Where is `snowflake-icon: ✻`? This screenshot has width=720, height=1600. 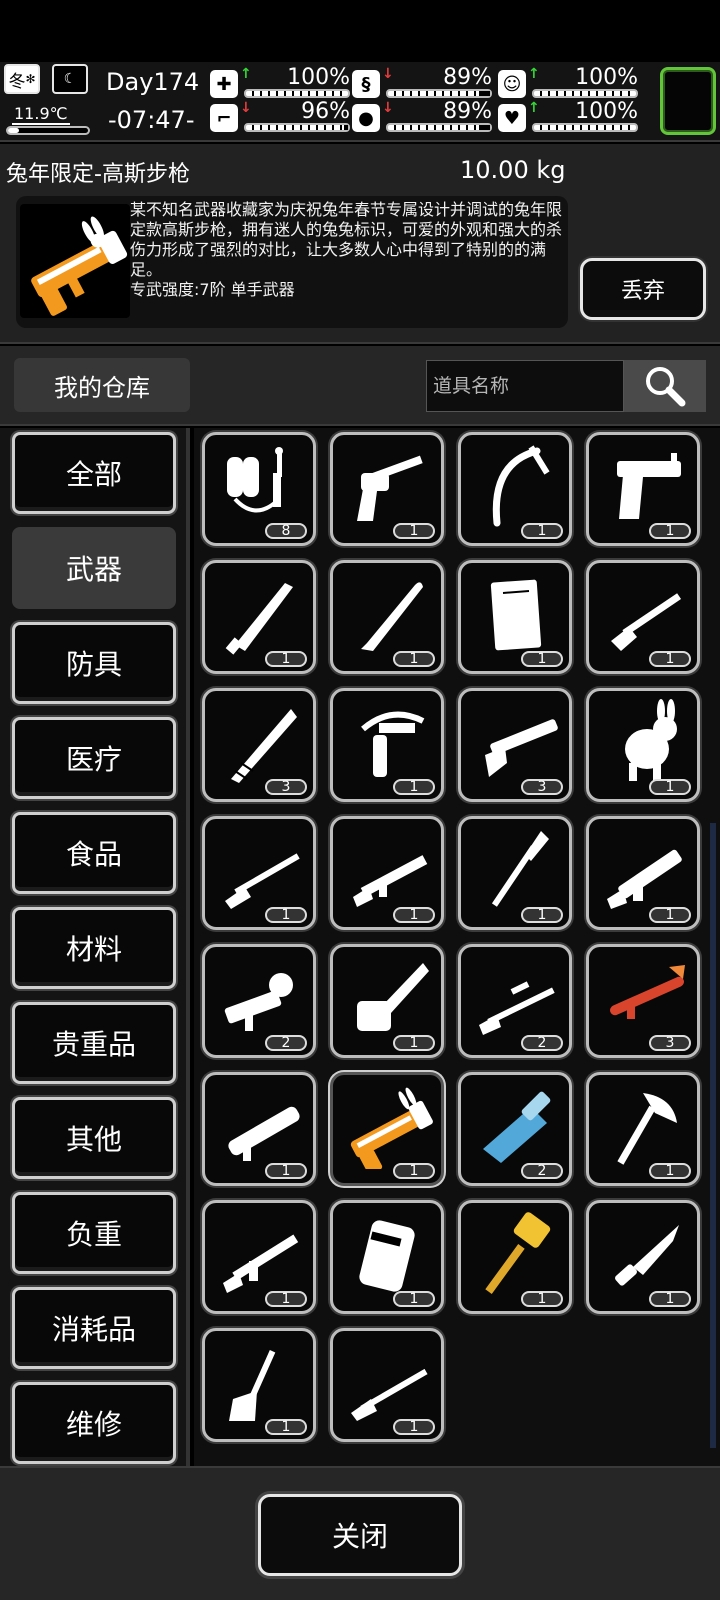
snowflake-icon: ✻ is located at coordinates (30, 79).